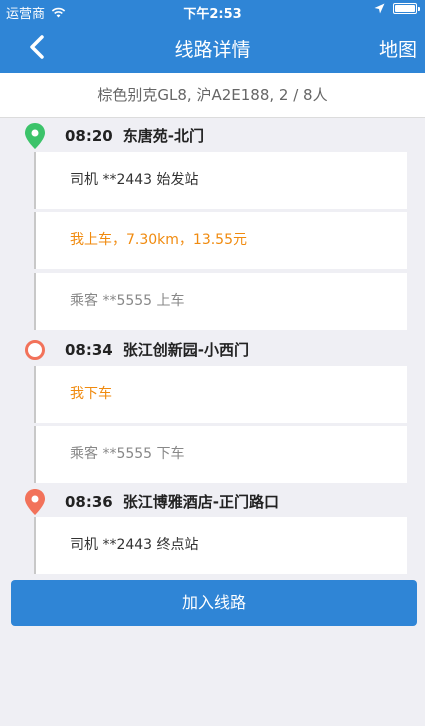  I want to click on stop-label: 08:20 东唐苑-北门, so click(134, 135).